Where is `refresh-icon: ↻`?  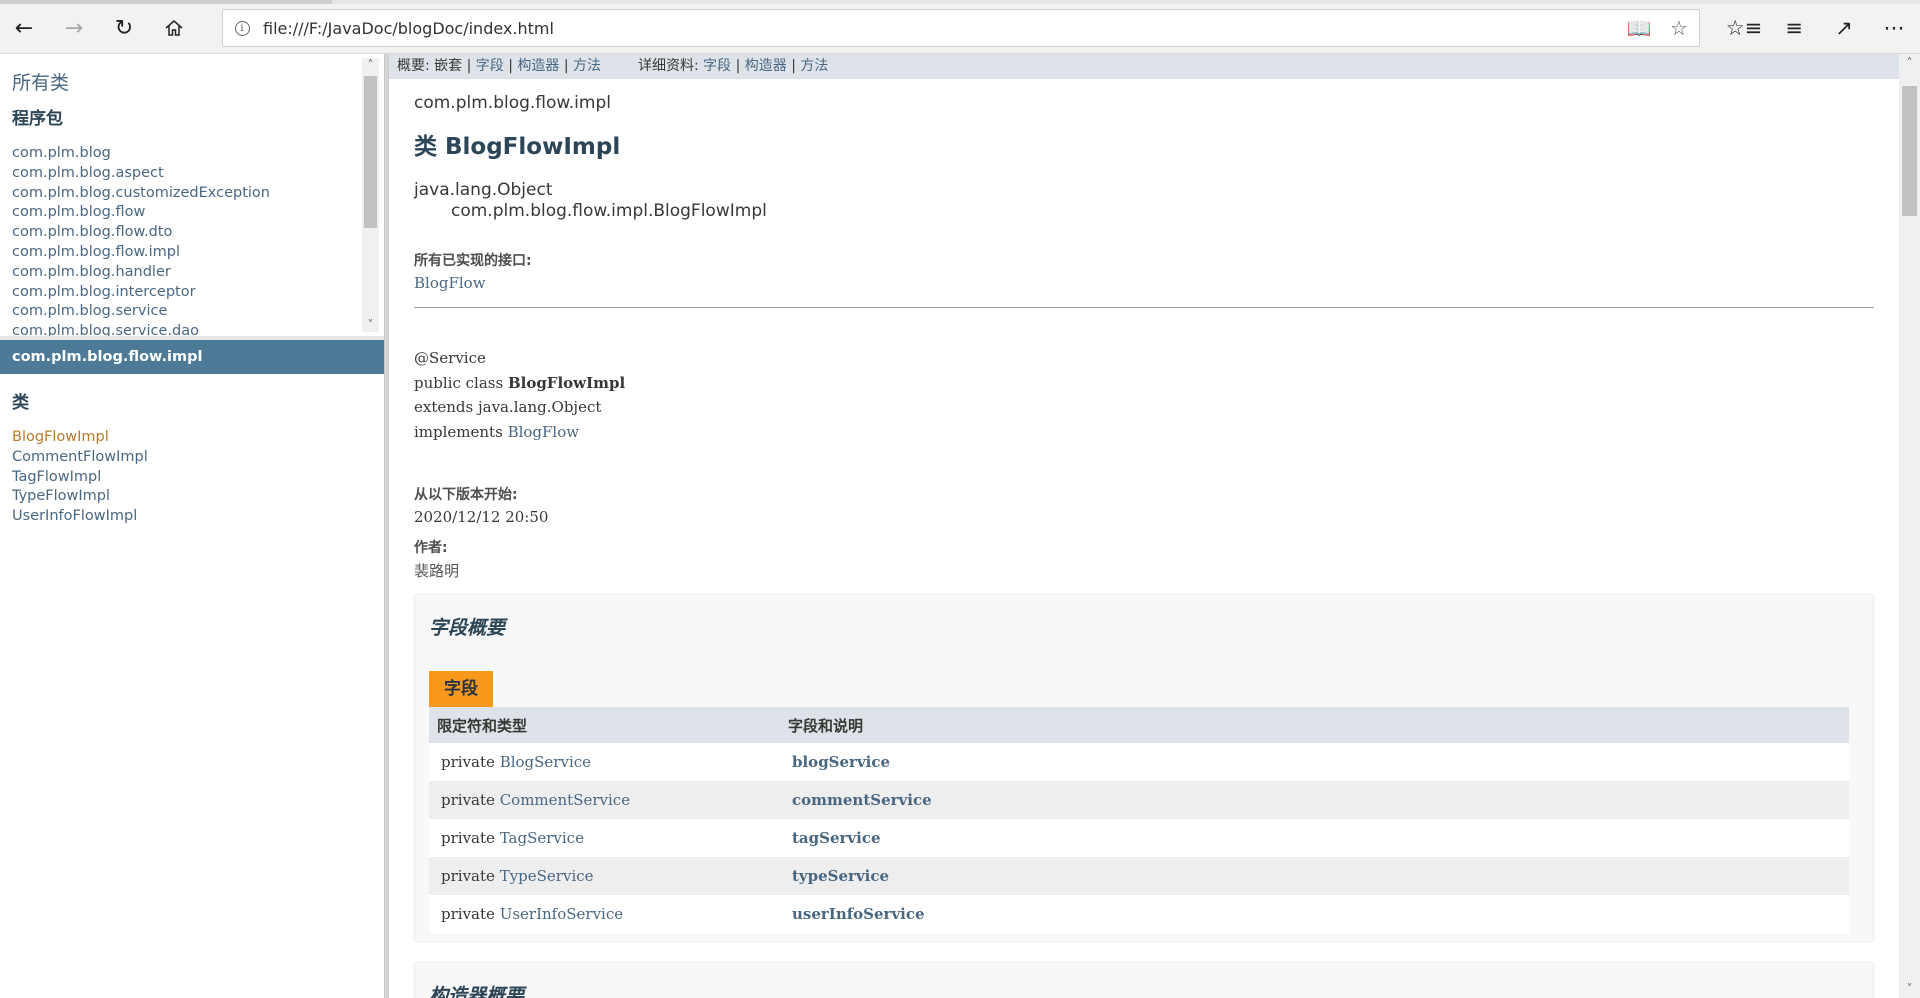
refresh-icon: ↻ is located at coordinates (124, 28).